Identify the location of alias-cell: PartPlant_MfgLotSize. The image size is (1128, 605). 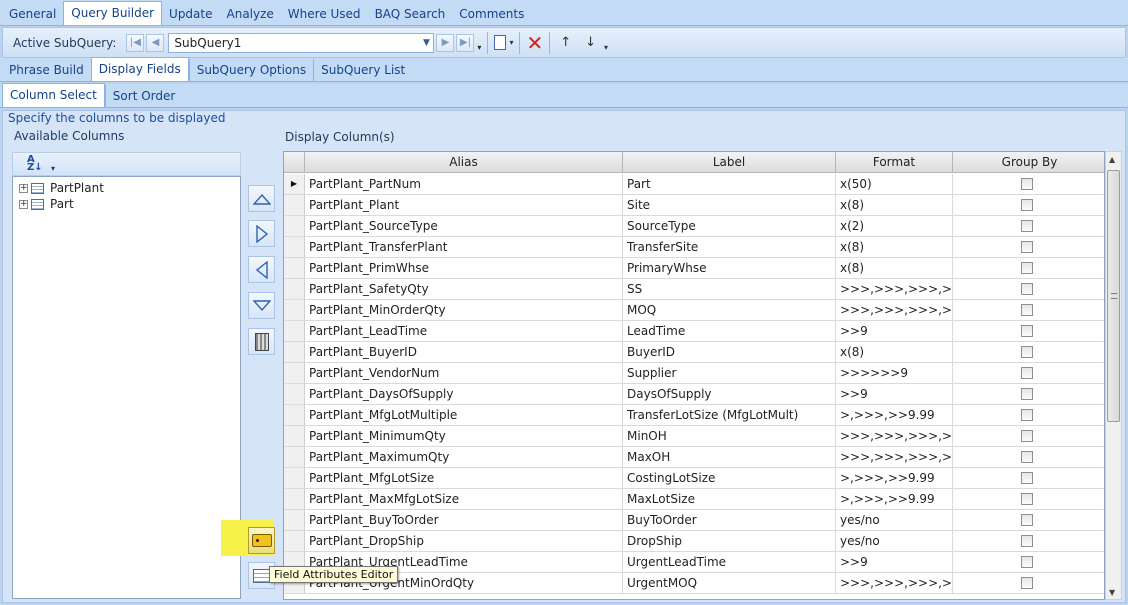
(464, 478).